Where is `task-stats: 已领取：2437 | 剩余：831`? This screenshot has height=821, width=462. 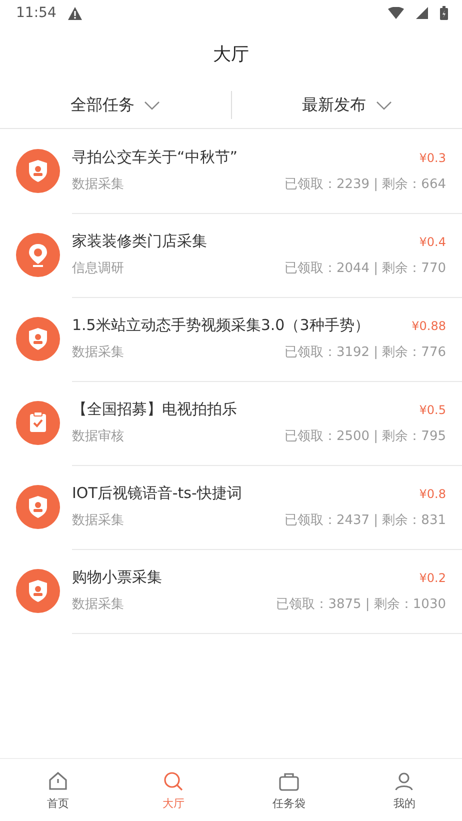 task-stats: 已领取：2437 | 剩余：831 is located at coordinates (365, 520).